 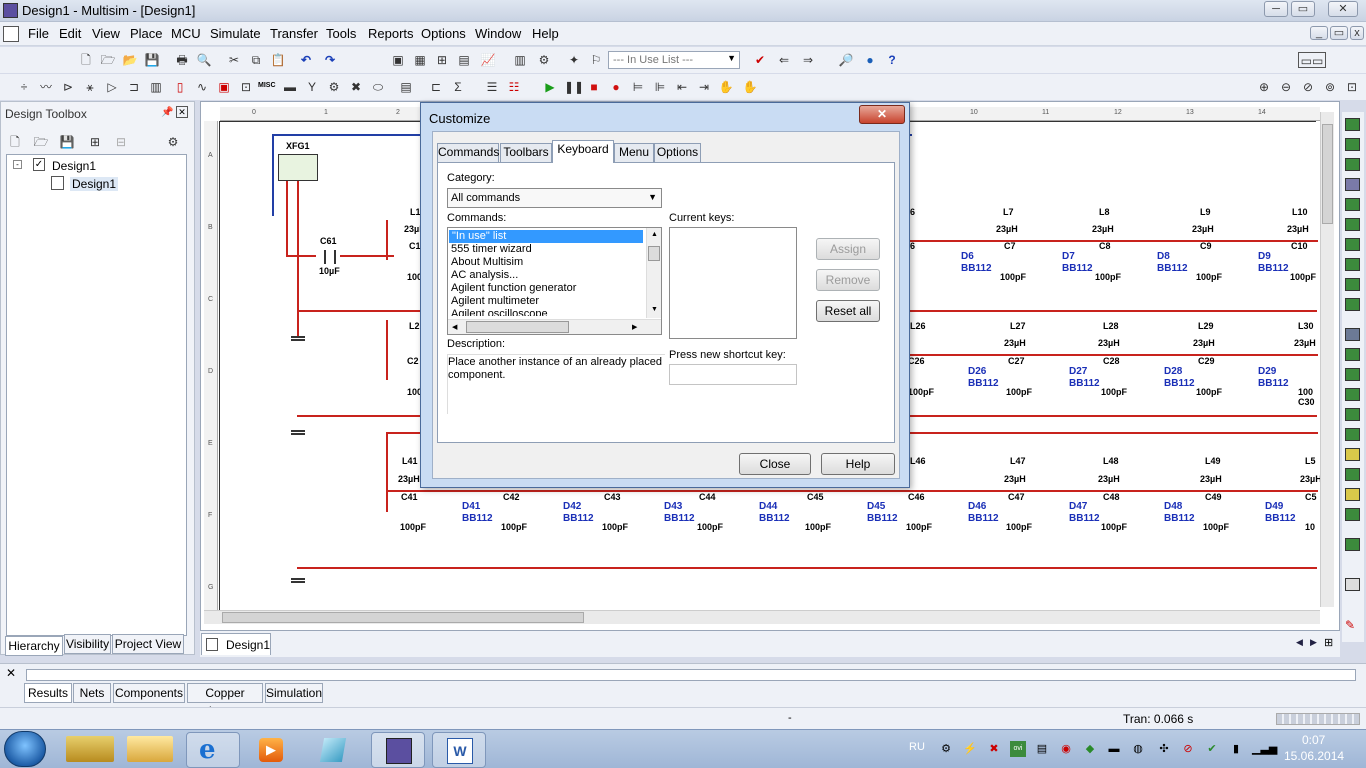 What do you see at coordinates (1352, 494) in the screenshot?
I see `labview-icon` at bounding box center [1352, 494].